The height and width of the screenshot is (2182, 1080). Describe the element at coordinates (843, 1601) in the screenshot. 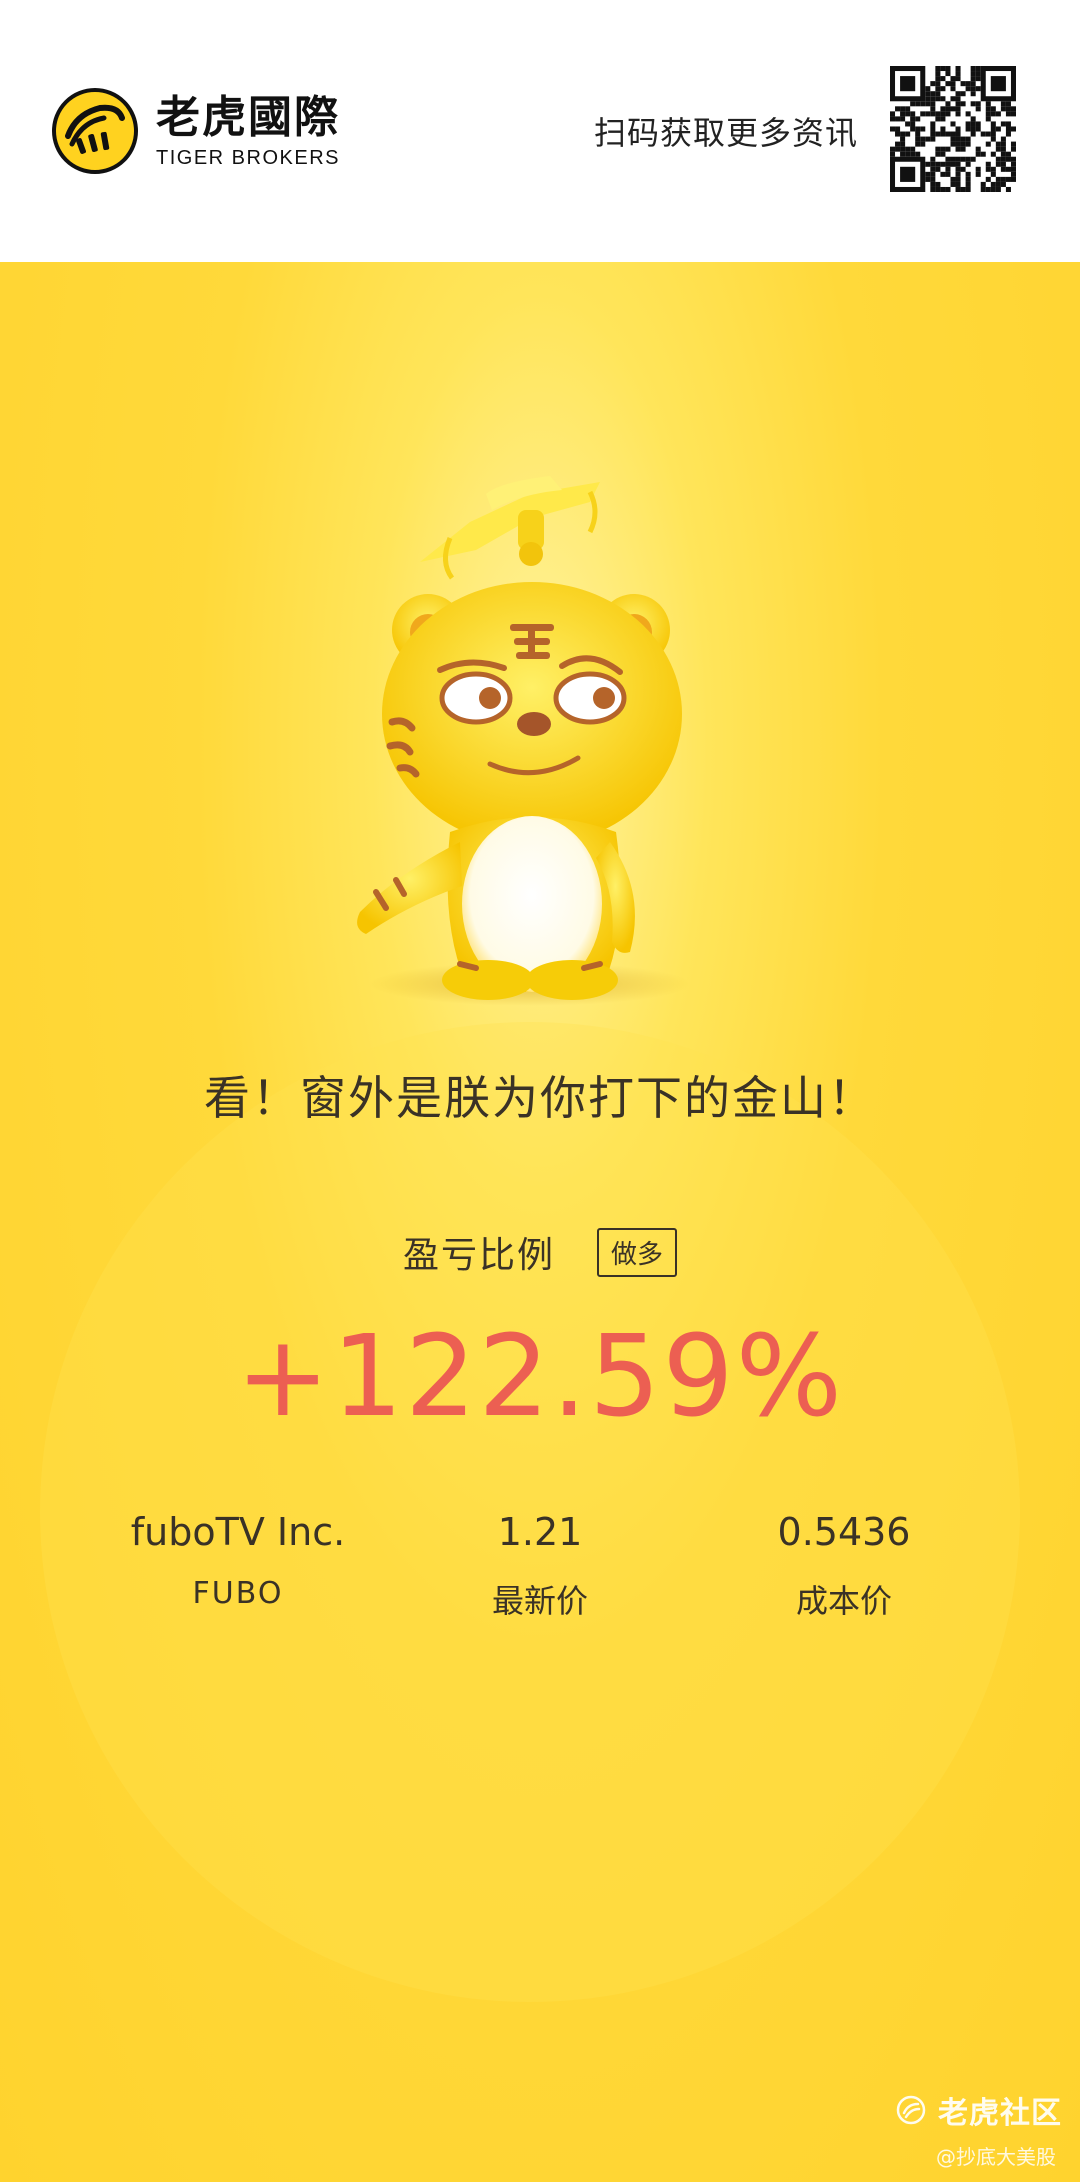

I see `cost-price-label: 成本价` at that location.